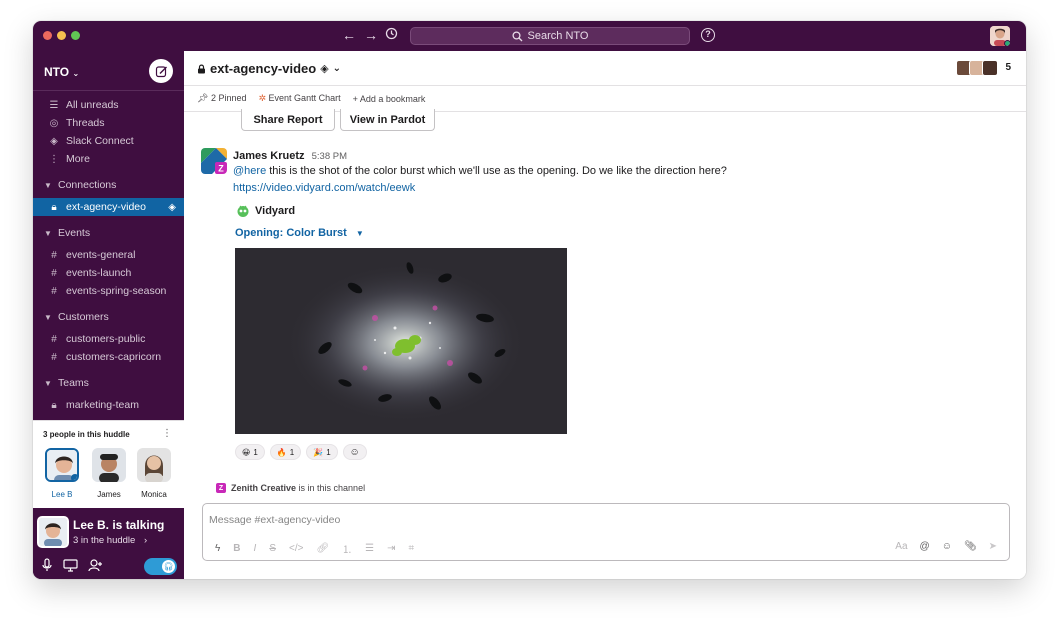  I want to click on slack-connect-icon: ◈, so click(54, 141).